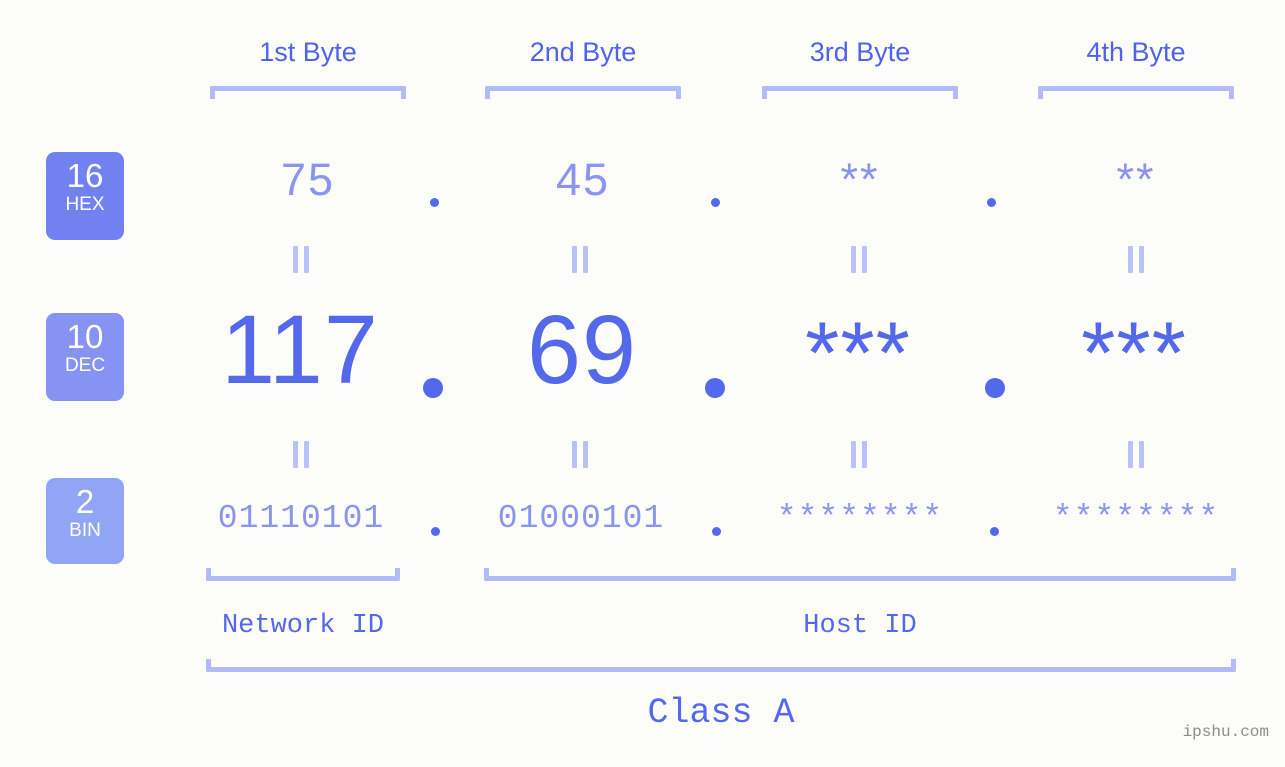  I want to click on byte-header-2: 2nd Byte, so click(583, 52).